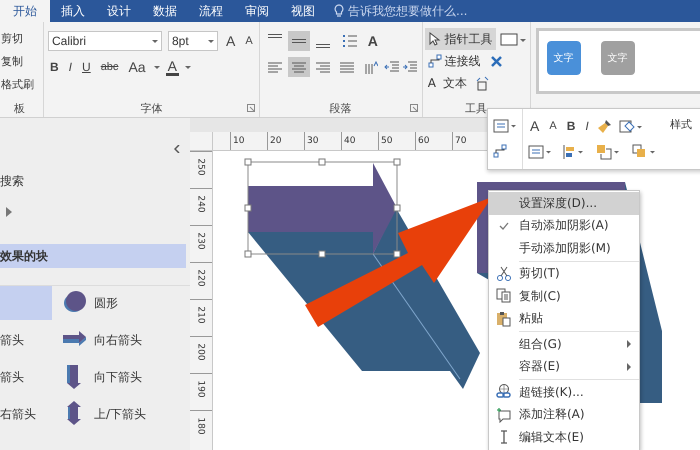  What do you see at coordinates (504, 274) in the screenshot?
I see `scissors-icon` at bounding box center [504, 274].